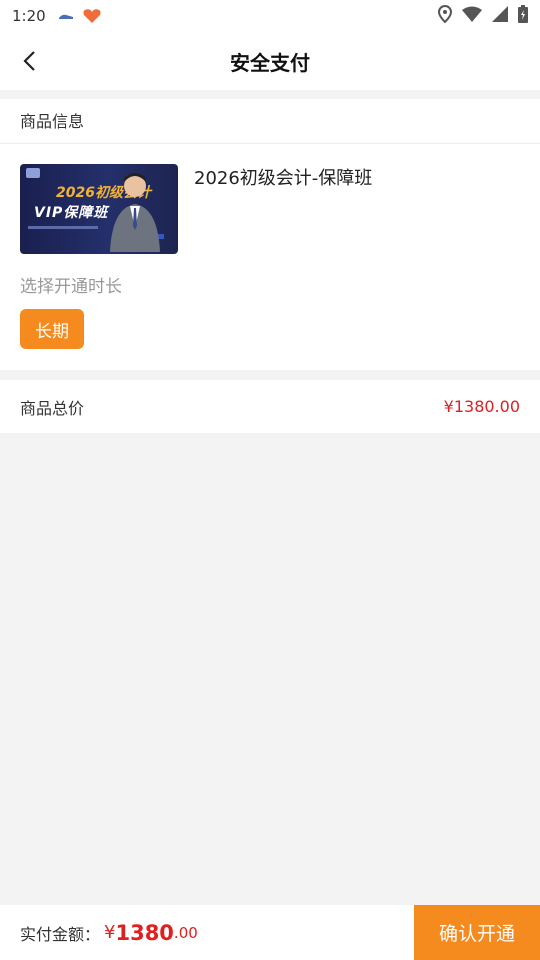  Describe the element at coordinates (29, 16) in the screenshot. I see `status-time: 1:20` at that location.